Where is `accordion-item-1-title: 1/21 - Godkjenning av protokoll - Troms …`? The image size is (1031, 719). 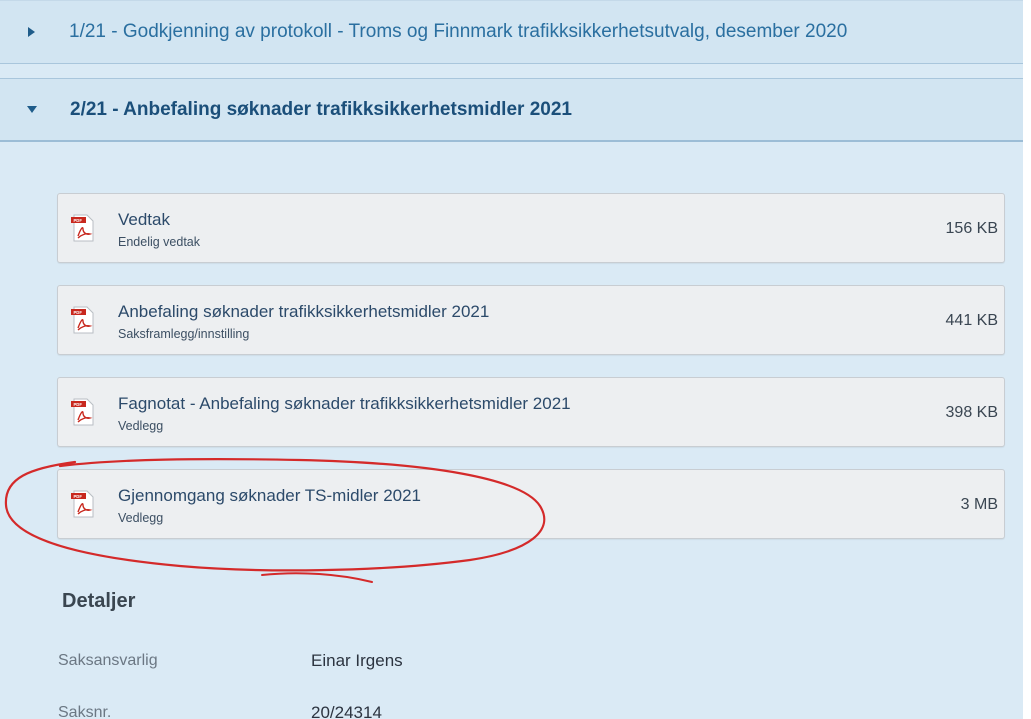
accordion-item-1-title: 1/21 - Godkjenning av protokoll - Troms … is located at coordinates (458, 31).